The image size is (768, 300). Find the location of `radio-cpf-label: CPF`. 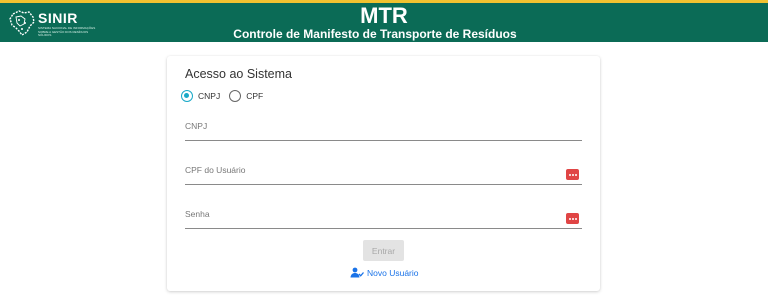

radio-cpf-label: CPF is located at coordinates (255, 96).